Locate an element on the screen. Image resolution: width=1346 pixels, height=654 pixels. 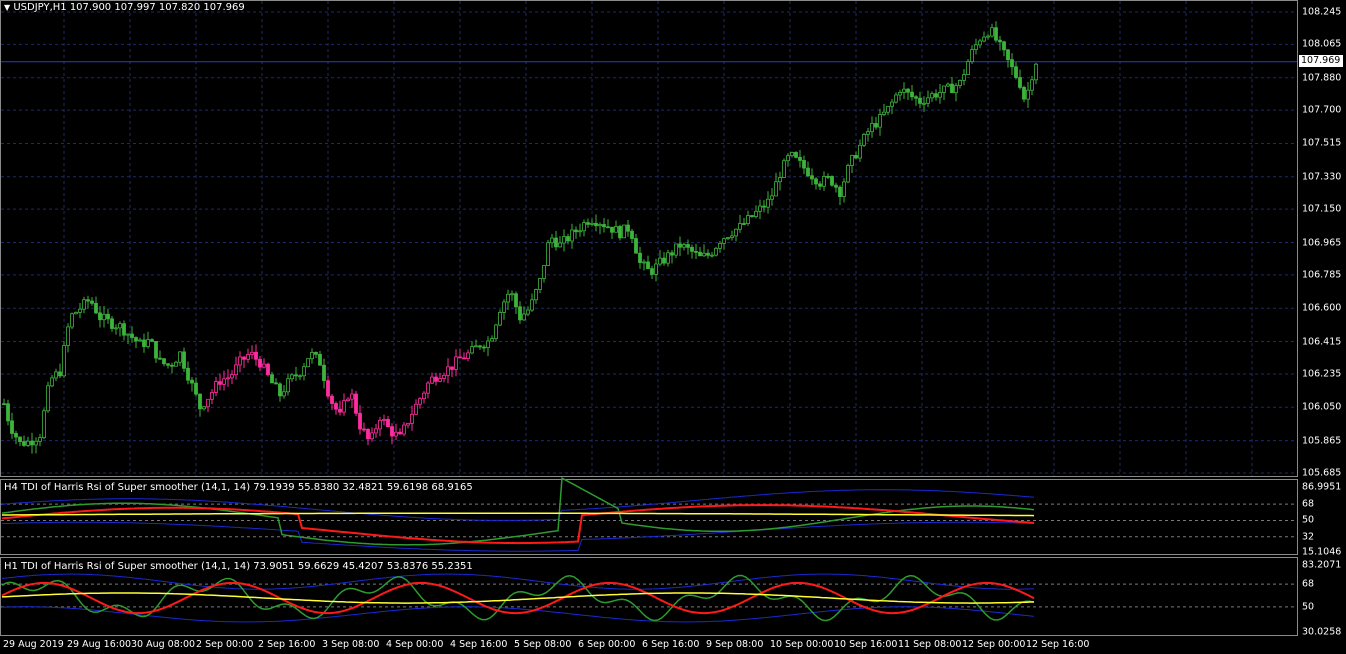
time-axis-label: 29 Aug 2019 is located at coordinates (33, 644).